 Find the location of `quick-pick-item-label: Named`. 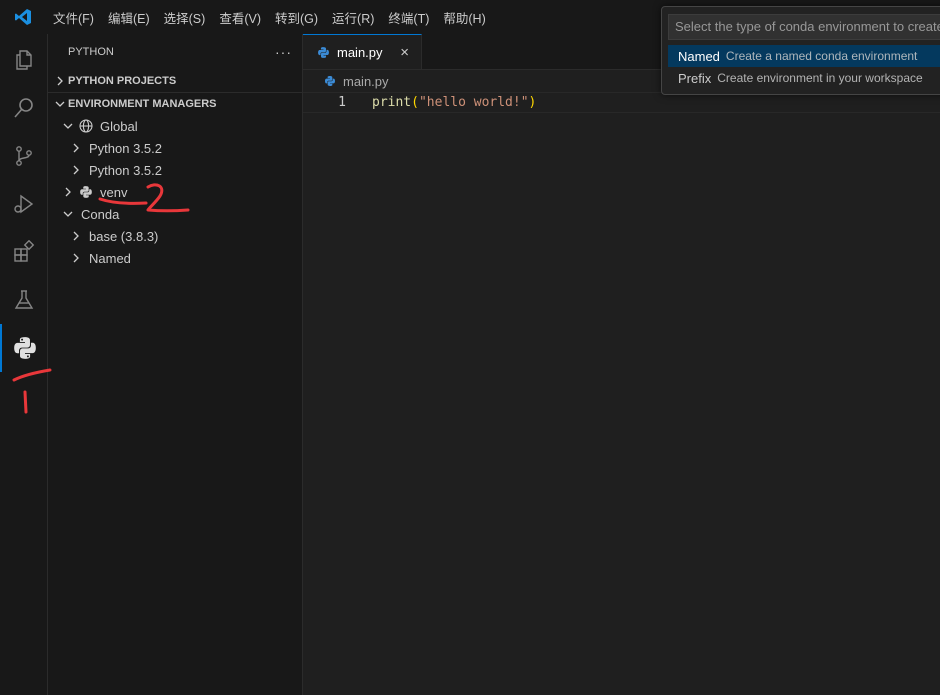

quick-pick-item-label: Named is located at coordinates (699, 56).